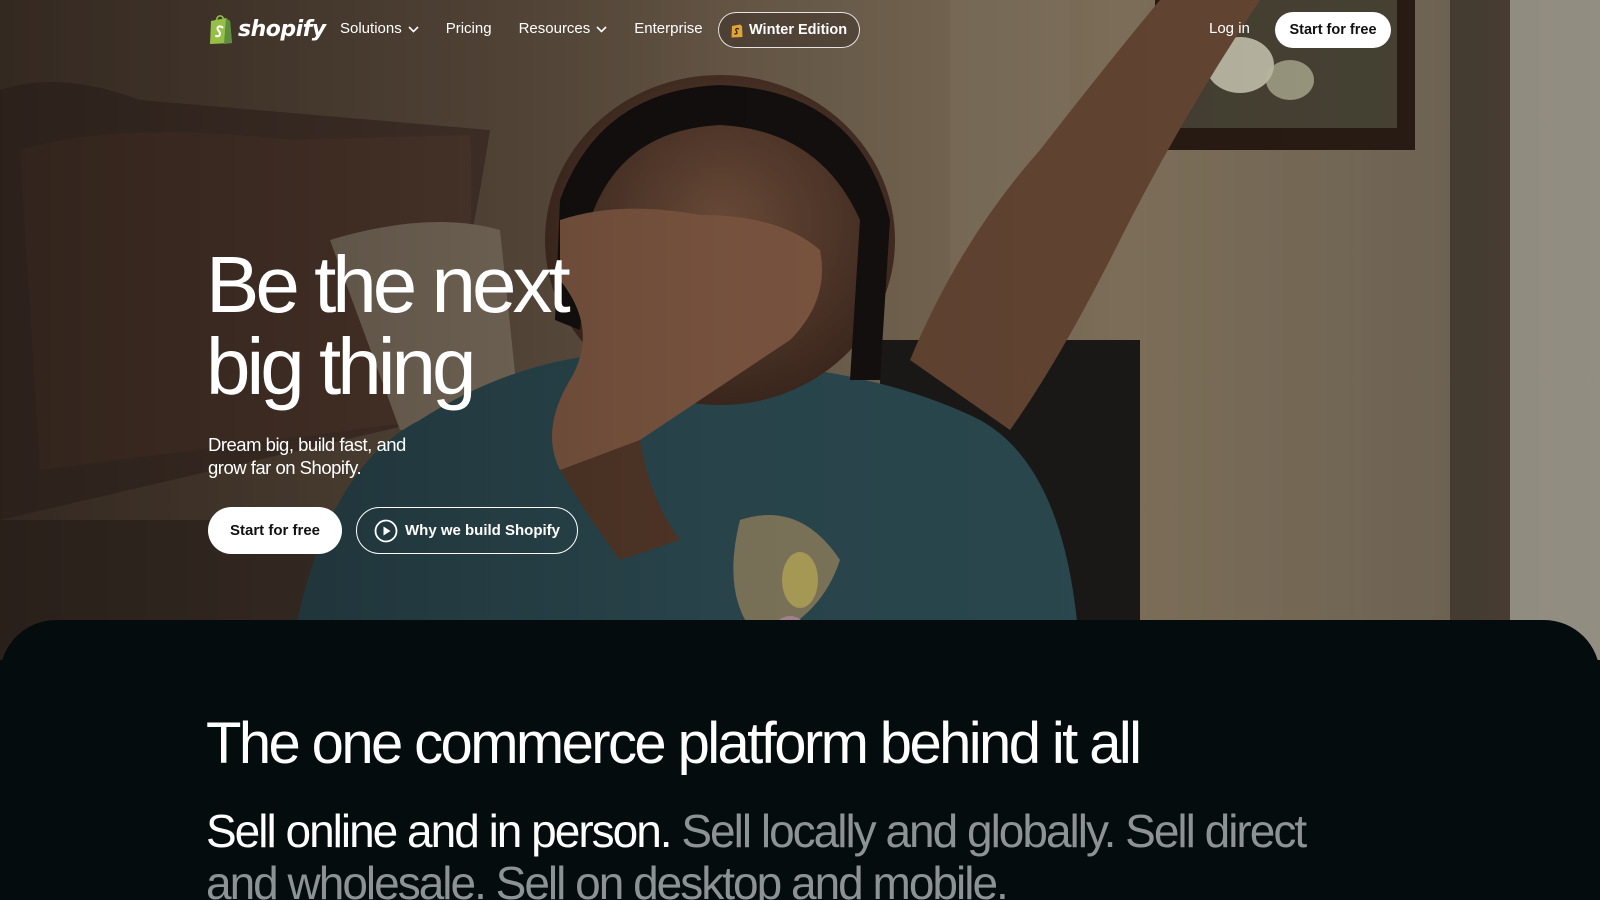 The width and height of the screenshot is (1600, 900). I want to click on winter-edition-button: Winter Edition, so click(789, 30).